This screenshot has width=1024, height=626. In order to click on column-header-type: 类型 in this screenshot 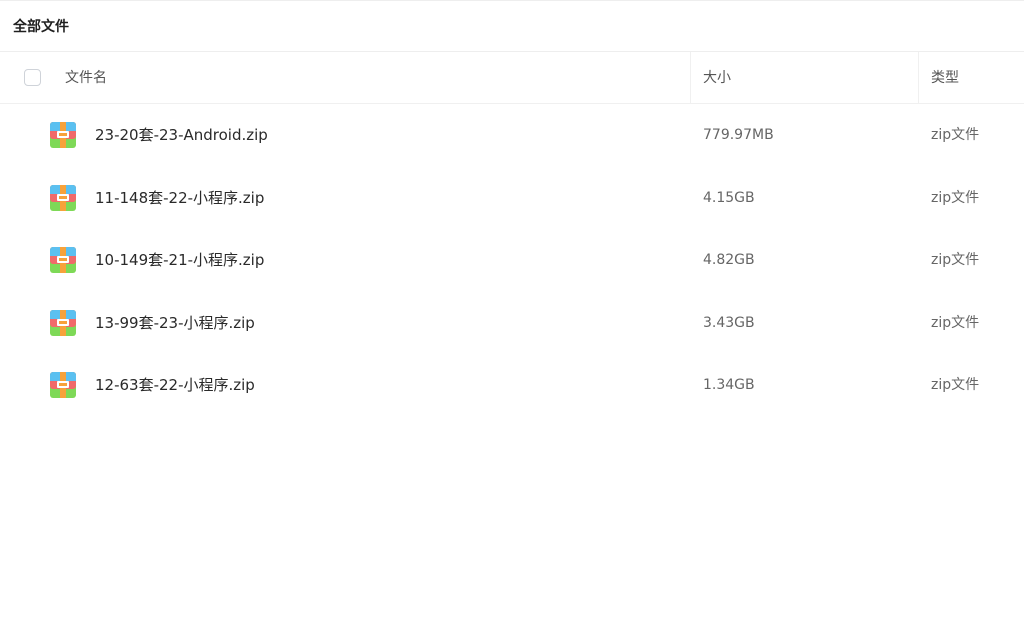, I will do `click(945, 78)`.